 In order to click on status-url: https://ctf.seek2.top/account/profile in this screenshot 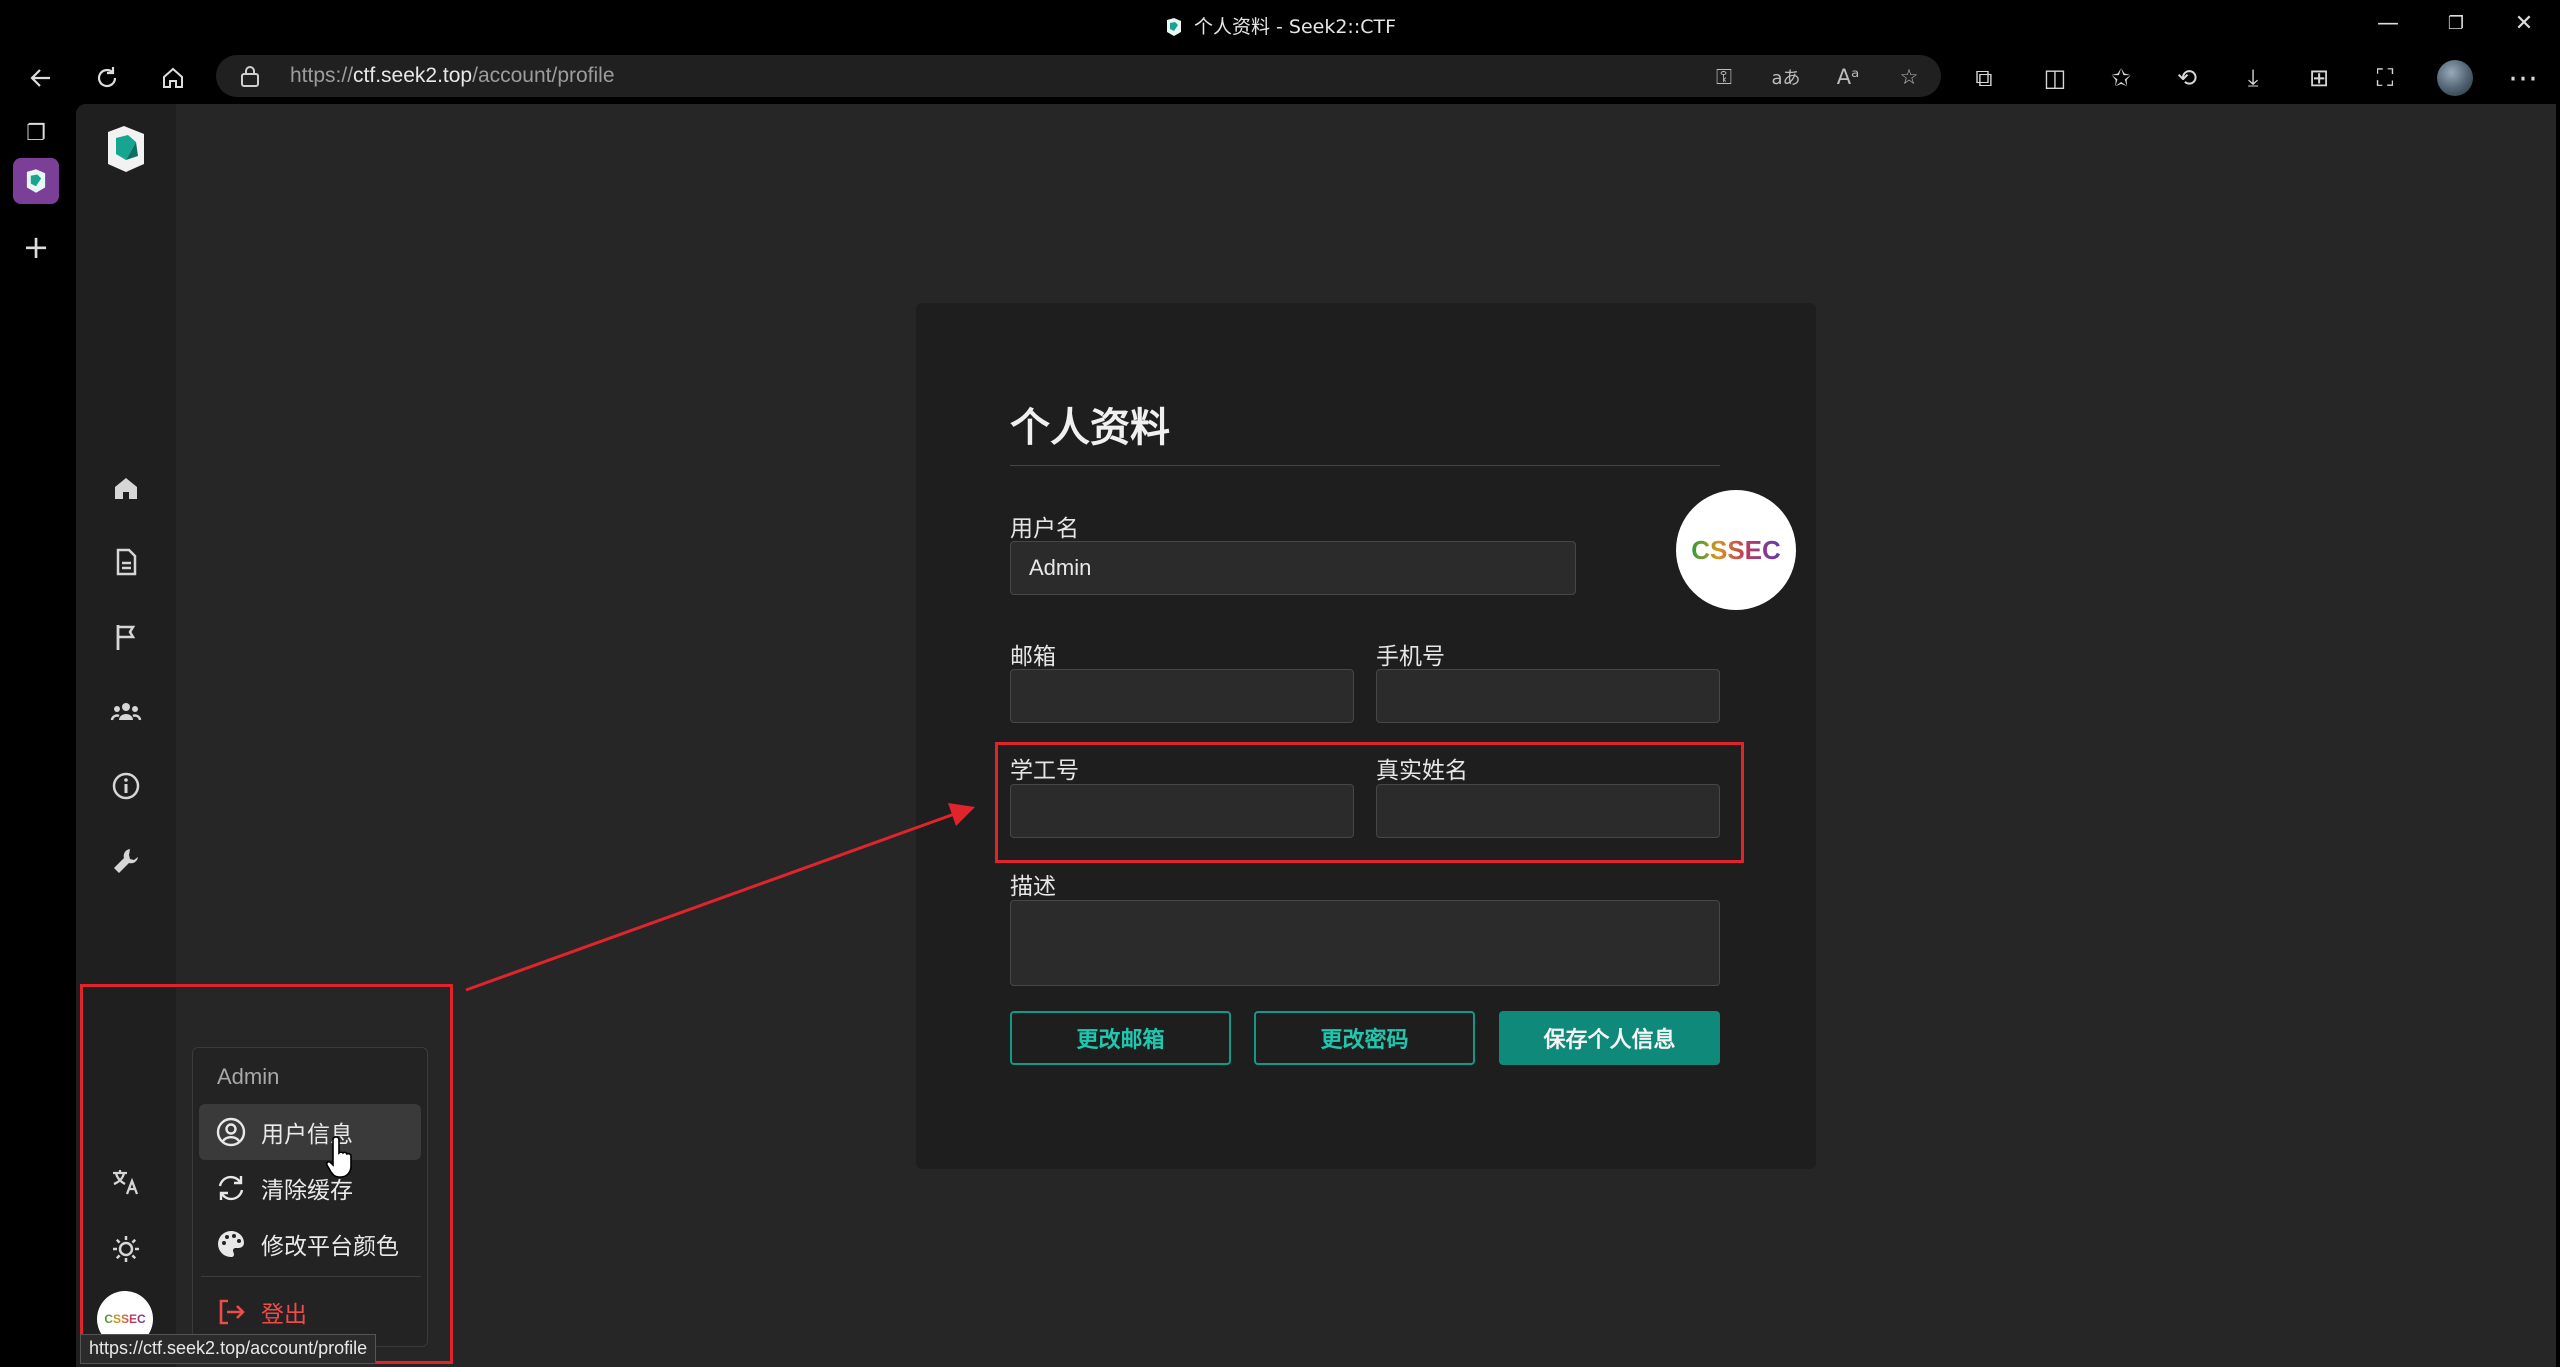, I will do `click(228, 1349)`.